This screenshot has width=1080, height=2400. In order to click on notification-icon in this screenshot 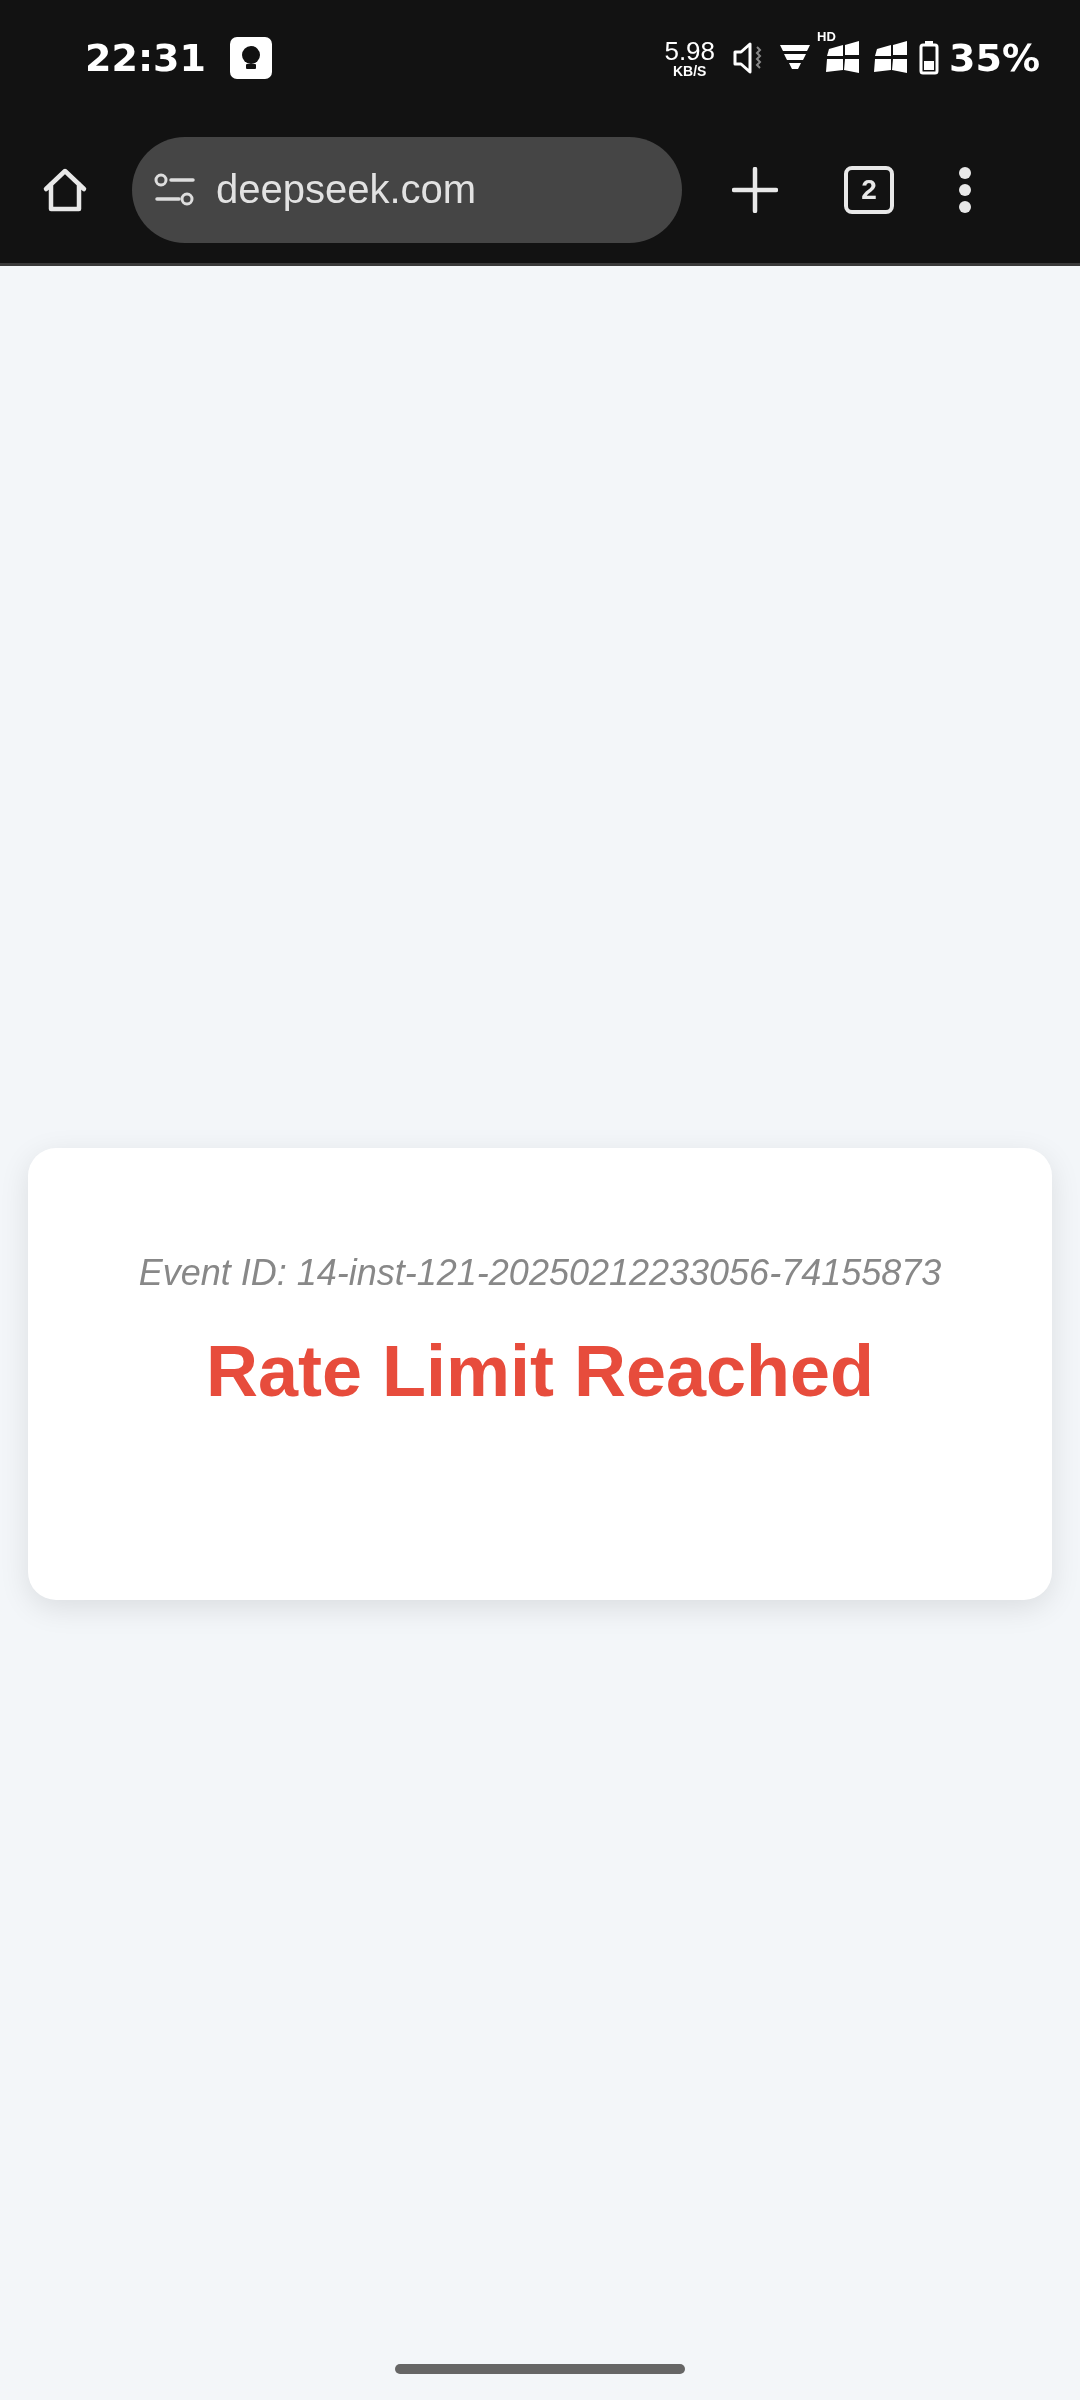, I will do `click(250, 58)`.